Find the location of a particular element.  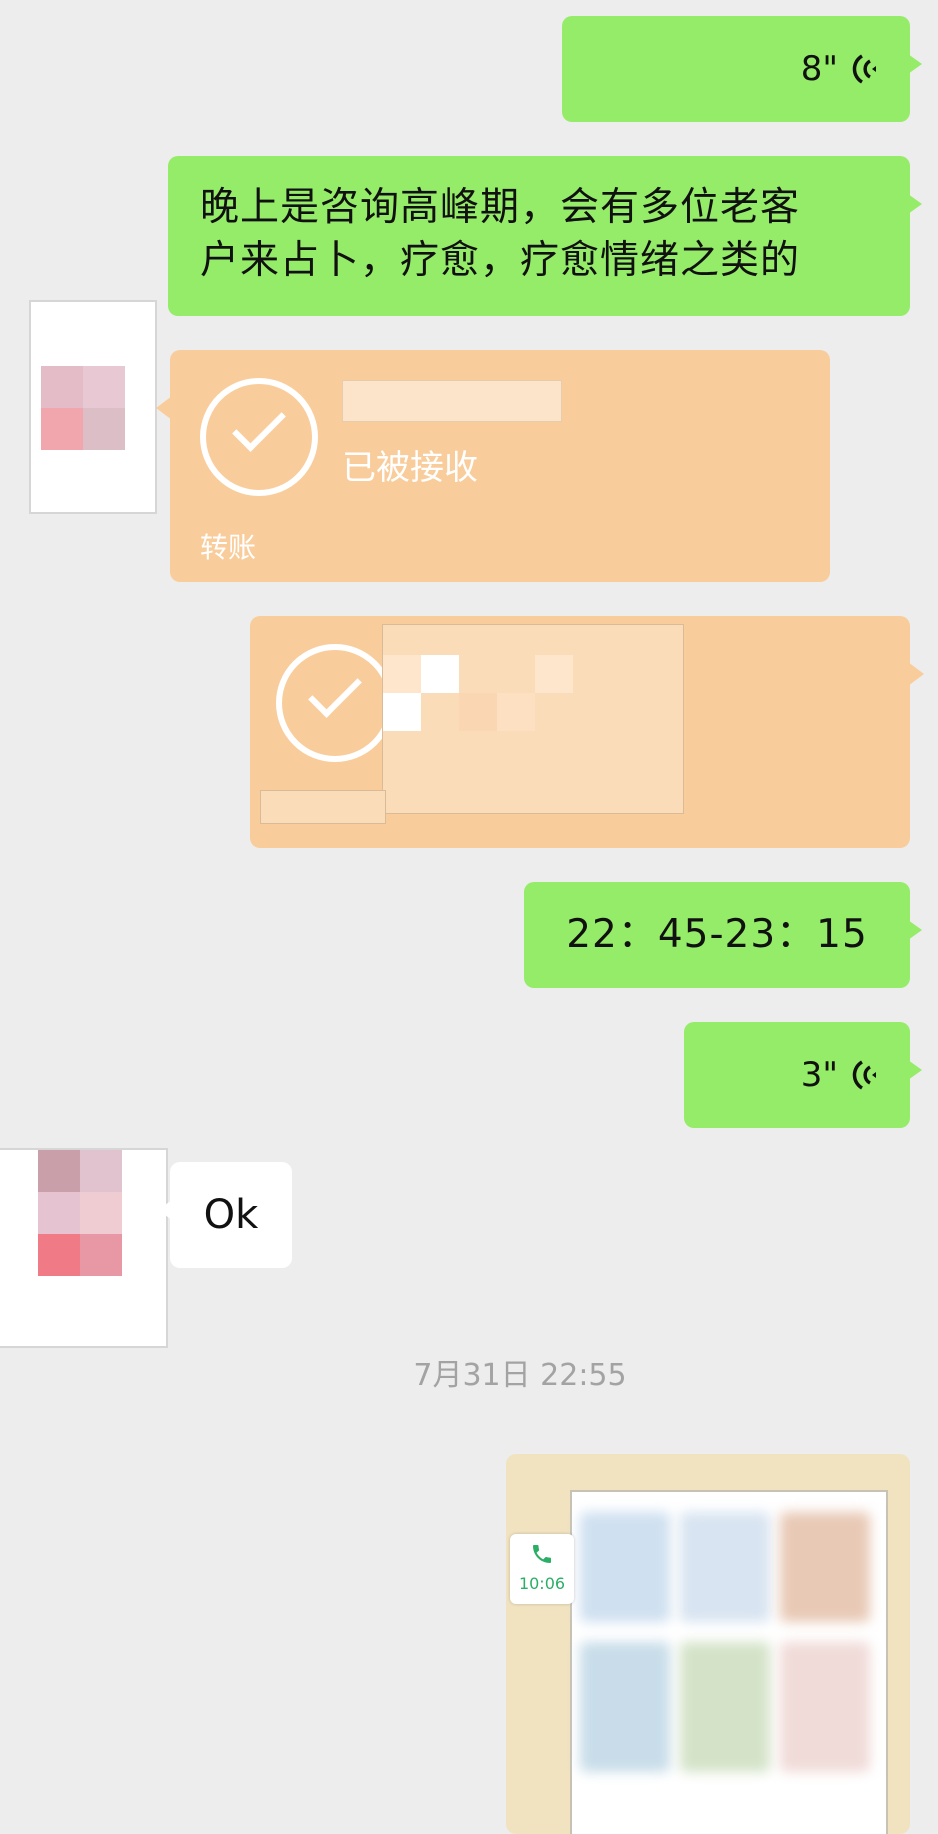

voice-message-bubble: 3" is located at coordinates (803, 1075).